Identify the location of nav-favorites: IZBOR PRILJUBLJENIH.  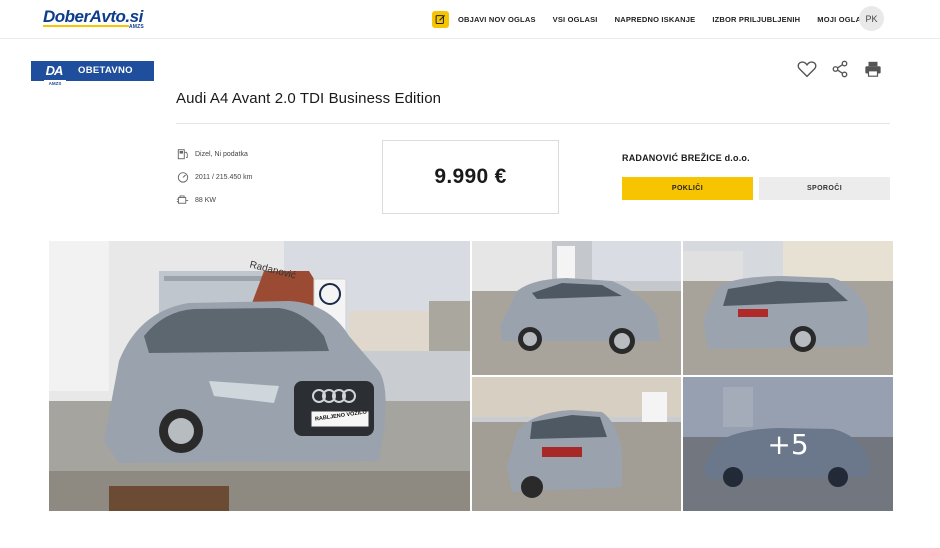
(756, 19).